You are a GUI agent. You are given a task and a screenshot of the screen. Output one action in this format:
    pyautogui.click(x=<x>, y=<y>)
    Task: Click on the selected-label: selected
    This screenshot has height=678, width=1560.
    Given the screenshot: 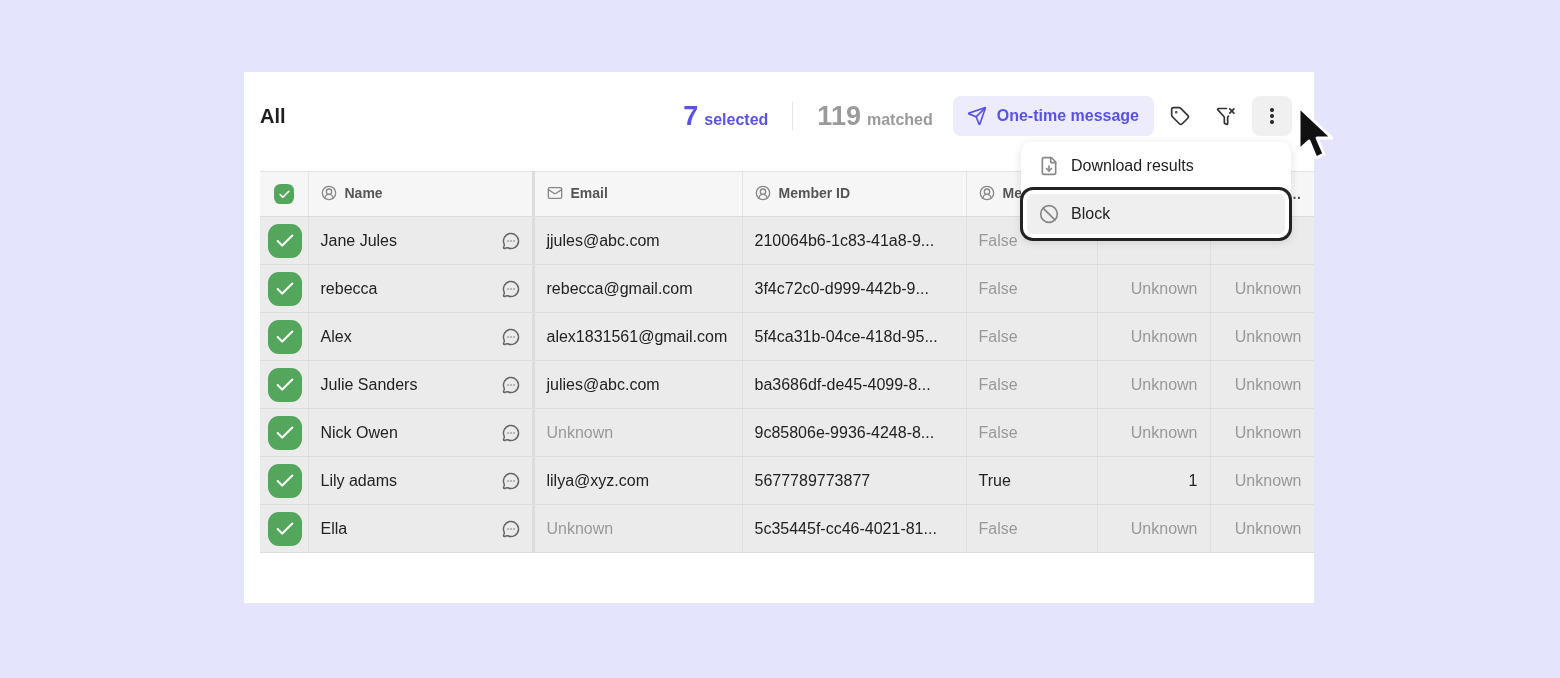 What is the action you would take?
    pyautogui.click(x=736, y=119)
    